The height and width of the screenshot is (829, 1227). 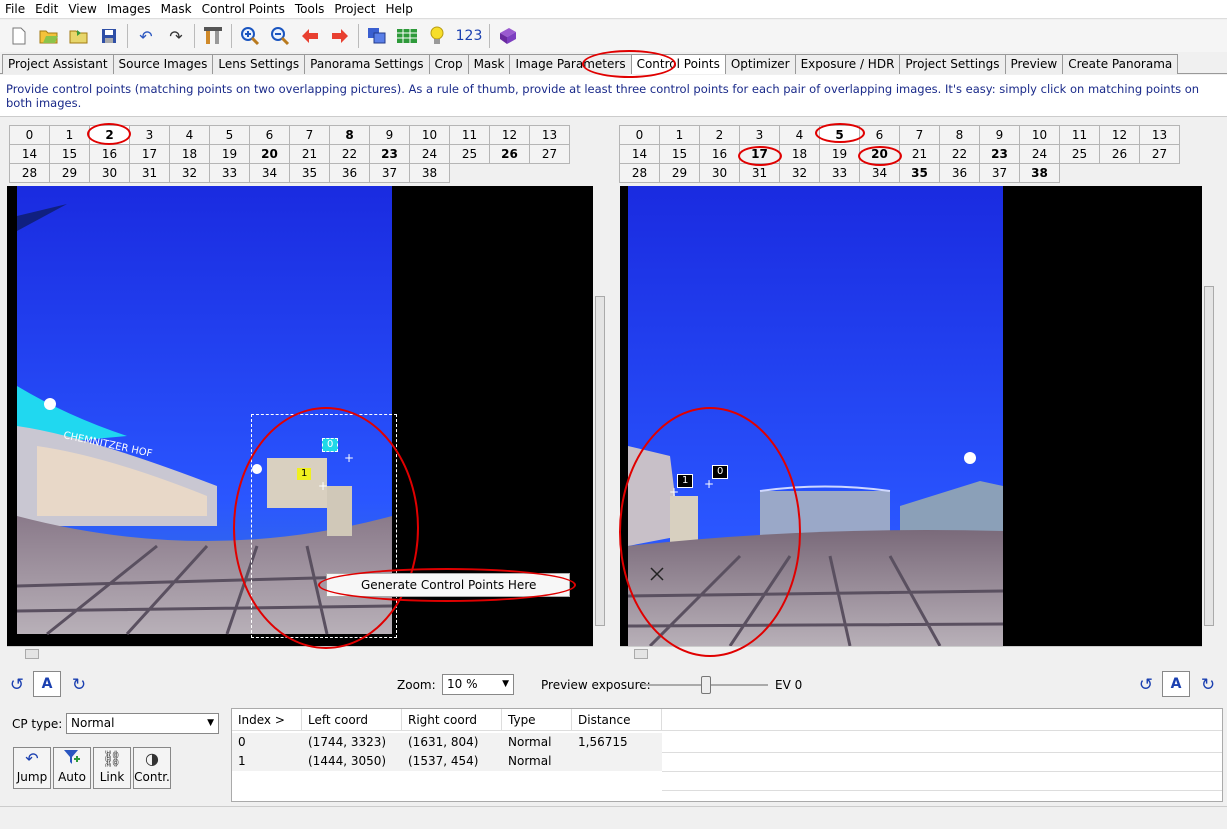 I want to click on right-image-27: 27, so click(x=1159, y=154).